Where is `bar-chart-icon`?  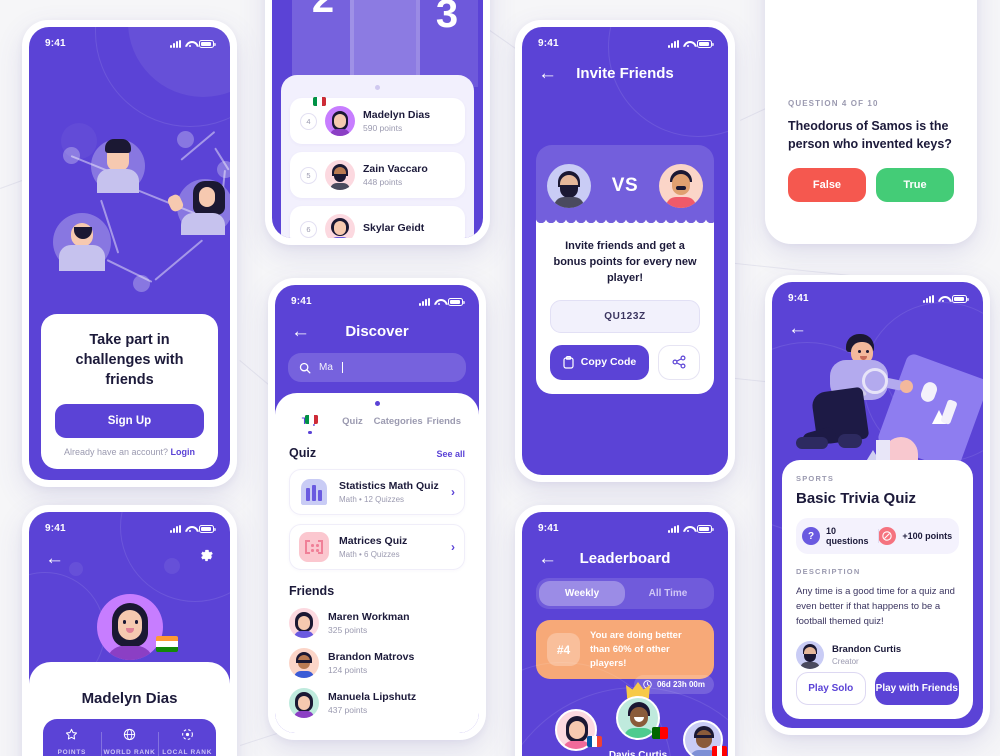
bar-chart-icon is located at coordinates (314, 492).